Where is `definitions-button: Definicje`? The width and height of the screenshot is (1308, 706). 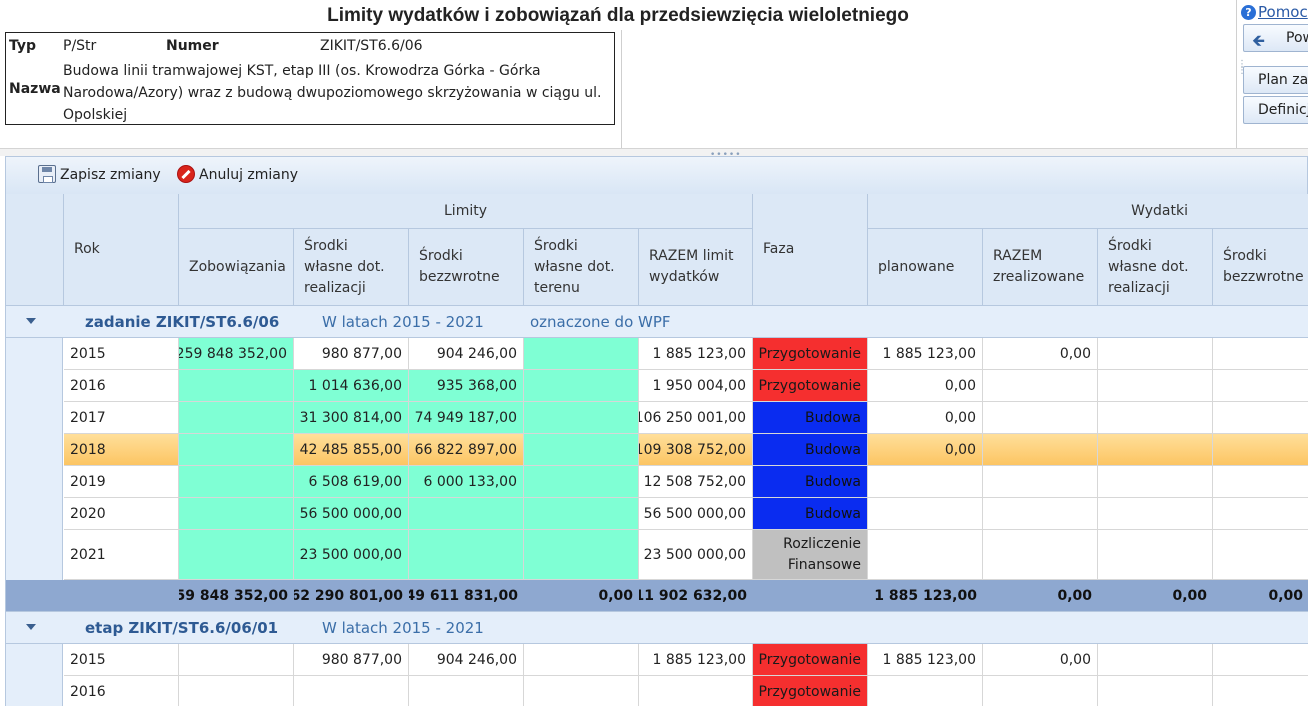 definitions-button: Definicje is located at coordinates (1275, 110).